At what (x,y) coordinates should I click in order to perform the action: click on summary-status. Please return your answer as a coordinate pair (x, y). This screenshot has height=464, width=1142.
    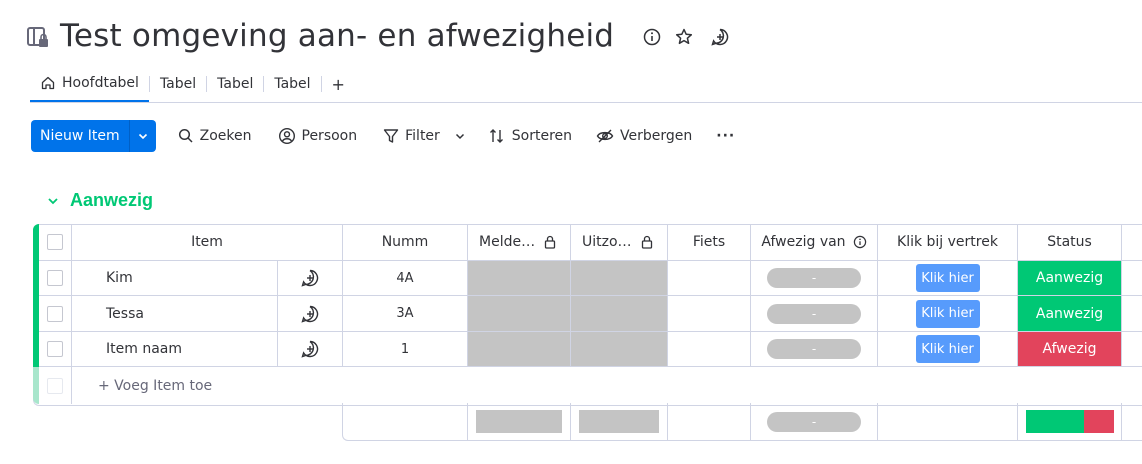
    Looking at the image, I should click on (1070, 421).